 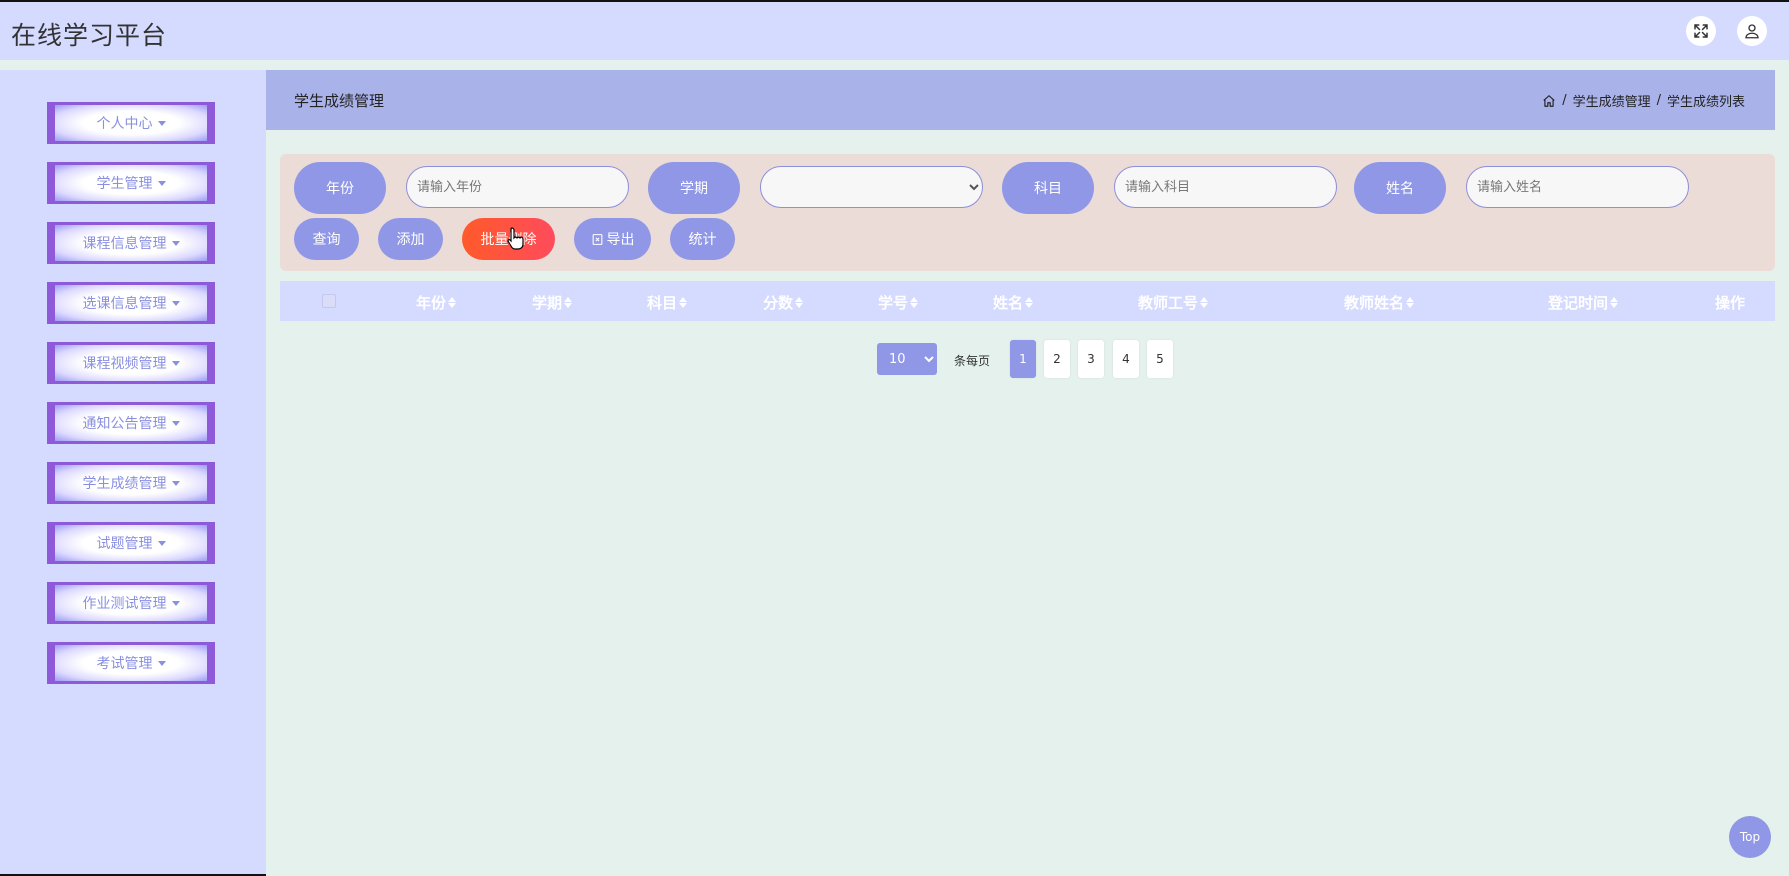 I want to click on sidebar-item-course-selection: 选课信息管理, so click(x=131, y=303).